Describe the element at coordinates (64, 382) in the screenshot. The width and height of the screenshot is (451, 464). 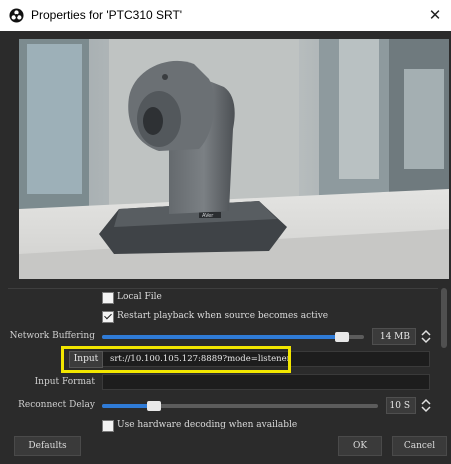
I see `input-format-label: Input Format` at that location.